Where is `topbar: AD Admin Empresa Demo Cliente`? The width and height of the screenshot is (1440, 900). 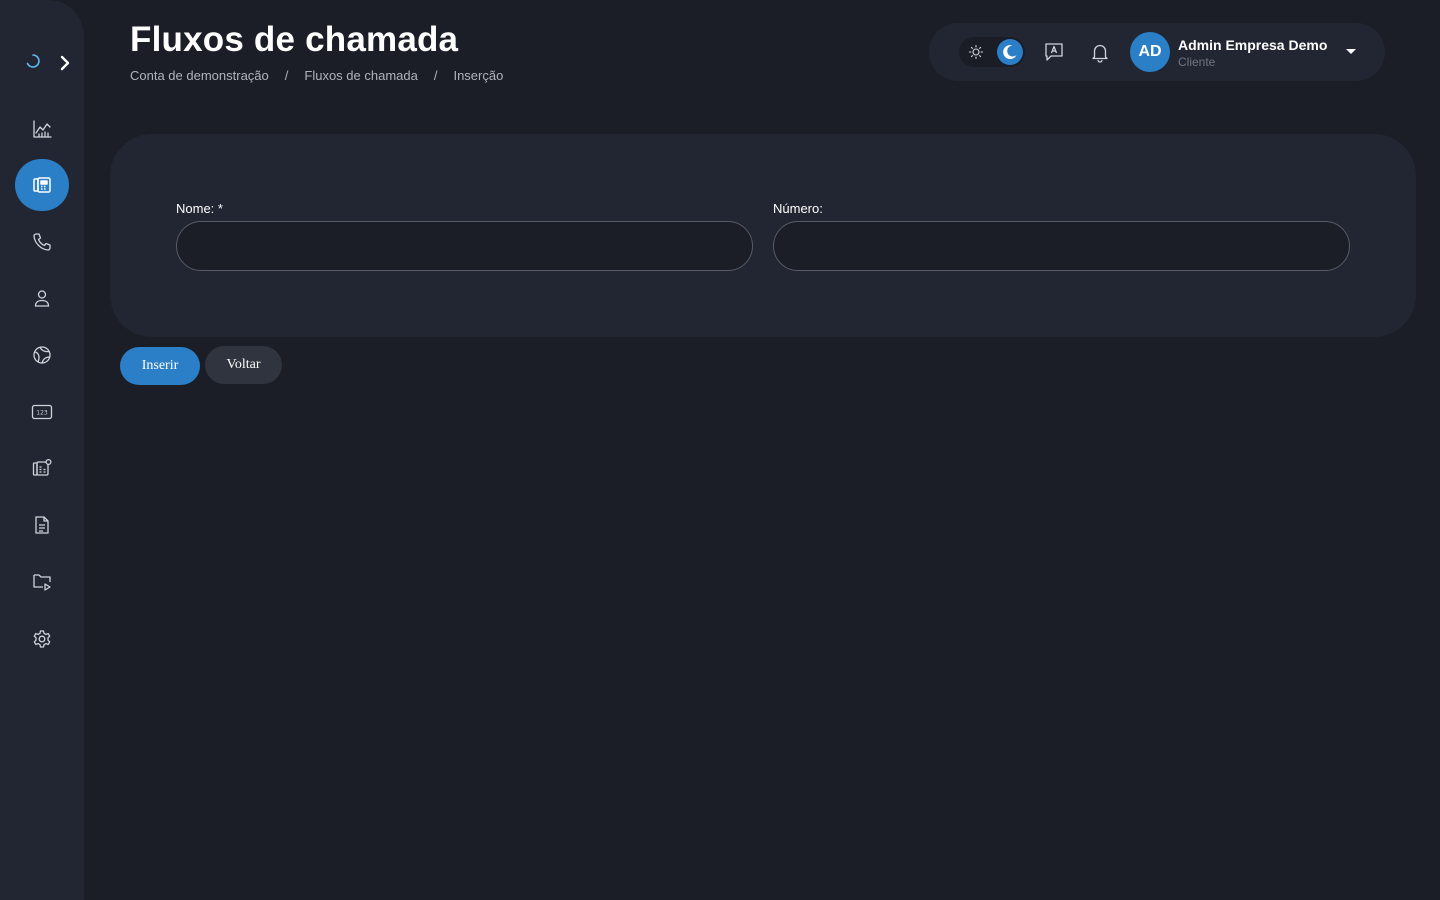 topbar: AD Admin Empresa Demo Cliente is located at coordinates (1157, 52).